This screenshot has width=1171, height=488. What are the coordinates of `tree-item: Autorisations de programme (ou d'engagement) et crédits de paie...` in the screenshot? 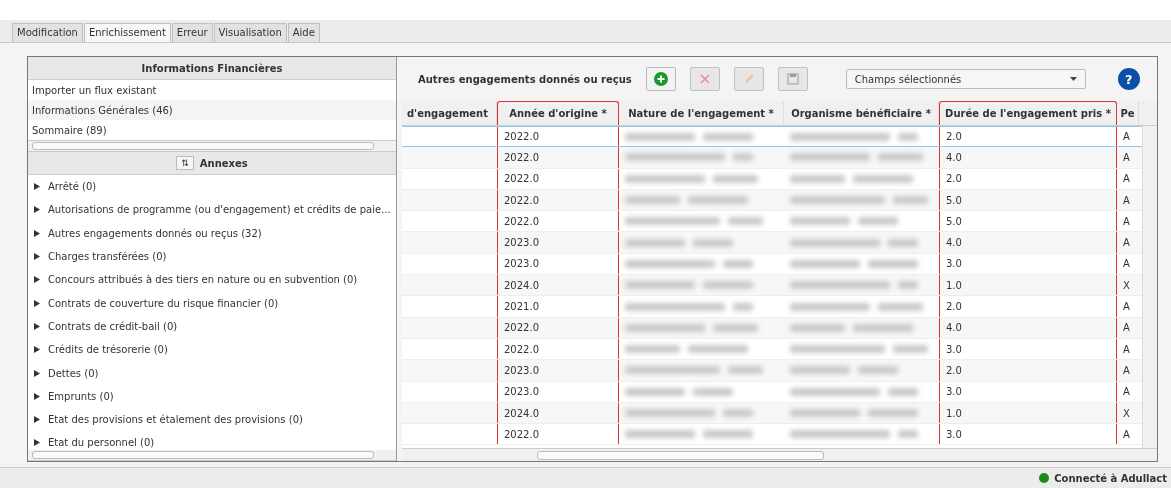 It's located at (212, 210).